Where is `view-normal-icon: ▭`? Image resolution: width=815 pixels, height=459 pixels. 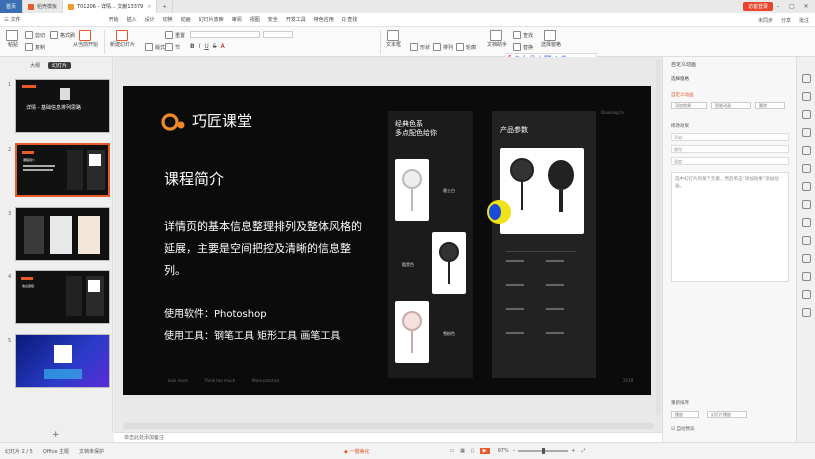
view-normal-icon: ▭ is located at coordinates (451, 451).